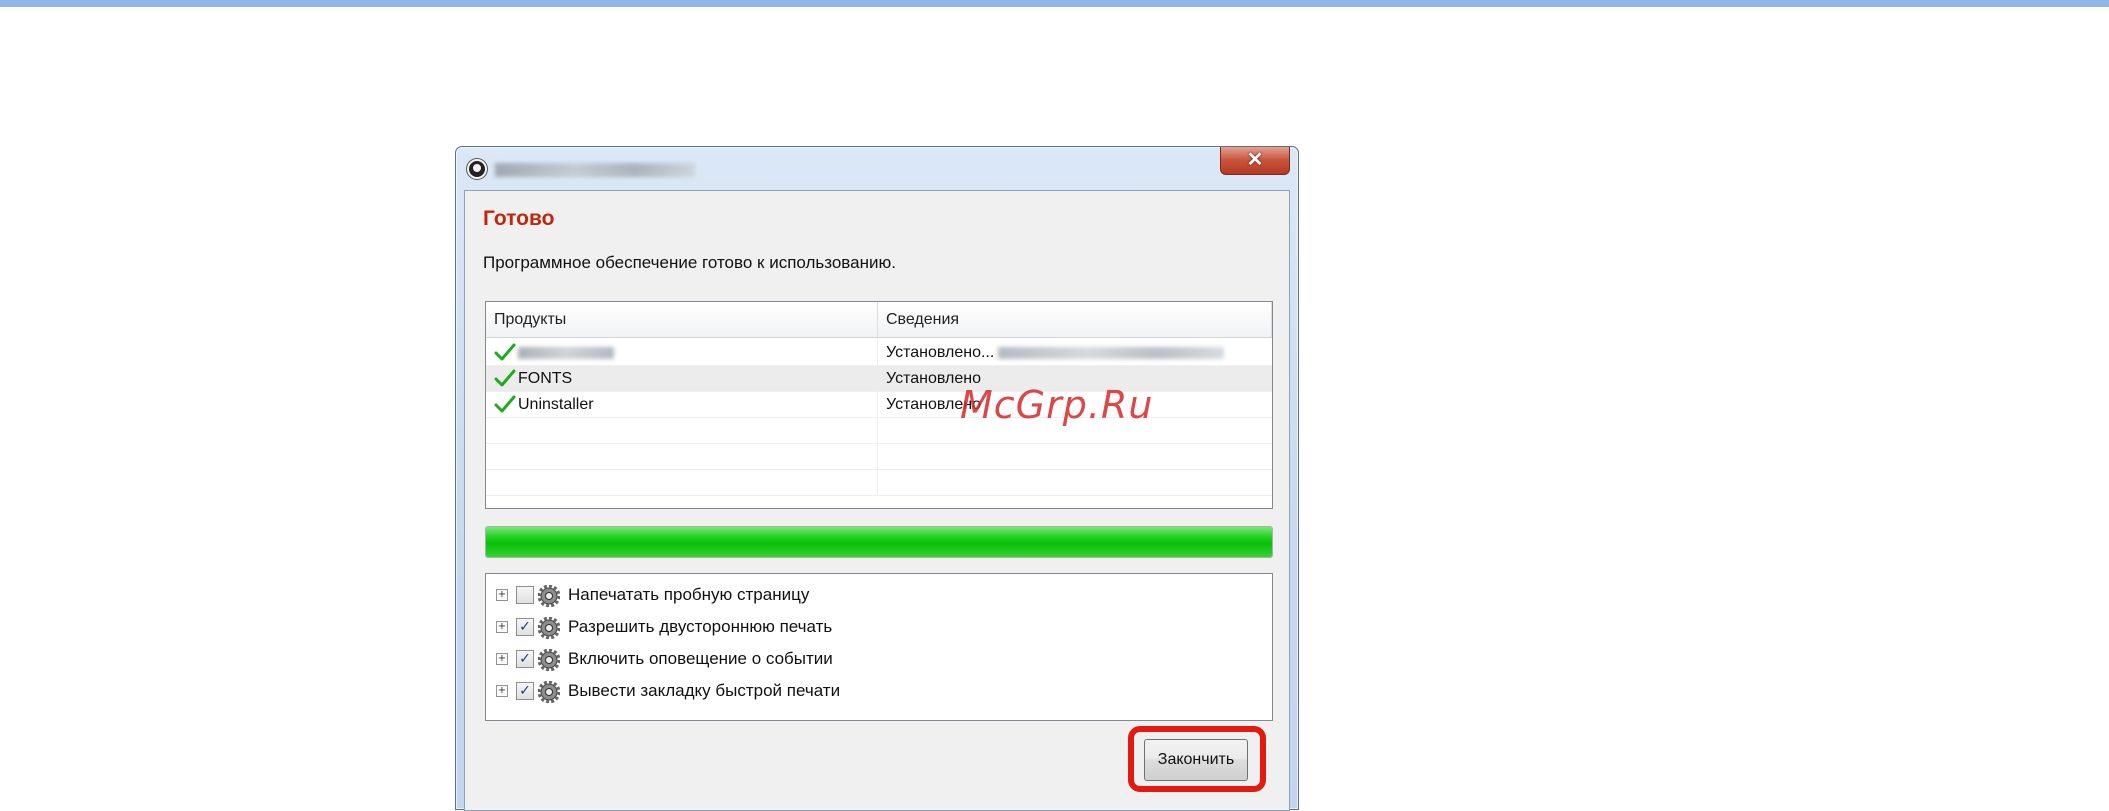  I want to click on product-name: FONTS, so click(545, 378).